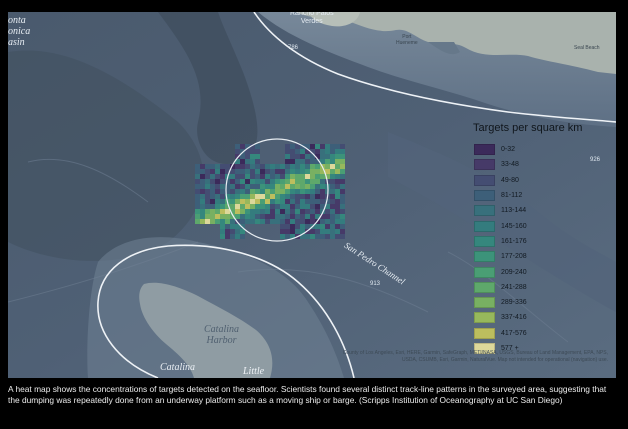 The width and height of the screenshot is (628, 429). I want to click on legend-item: 289-336, so click(540, 302).